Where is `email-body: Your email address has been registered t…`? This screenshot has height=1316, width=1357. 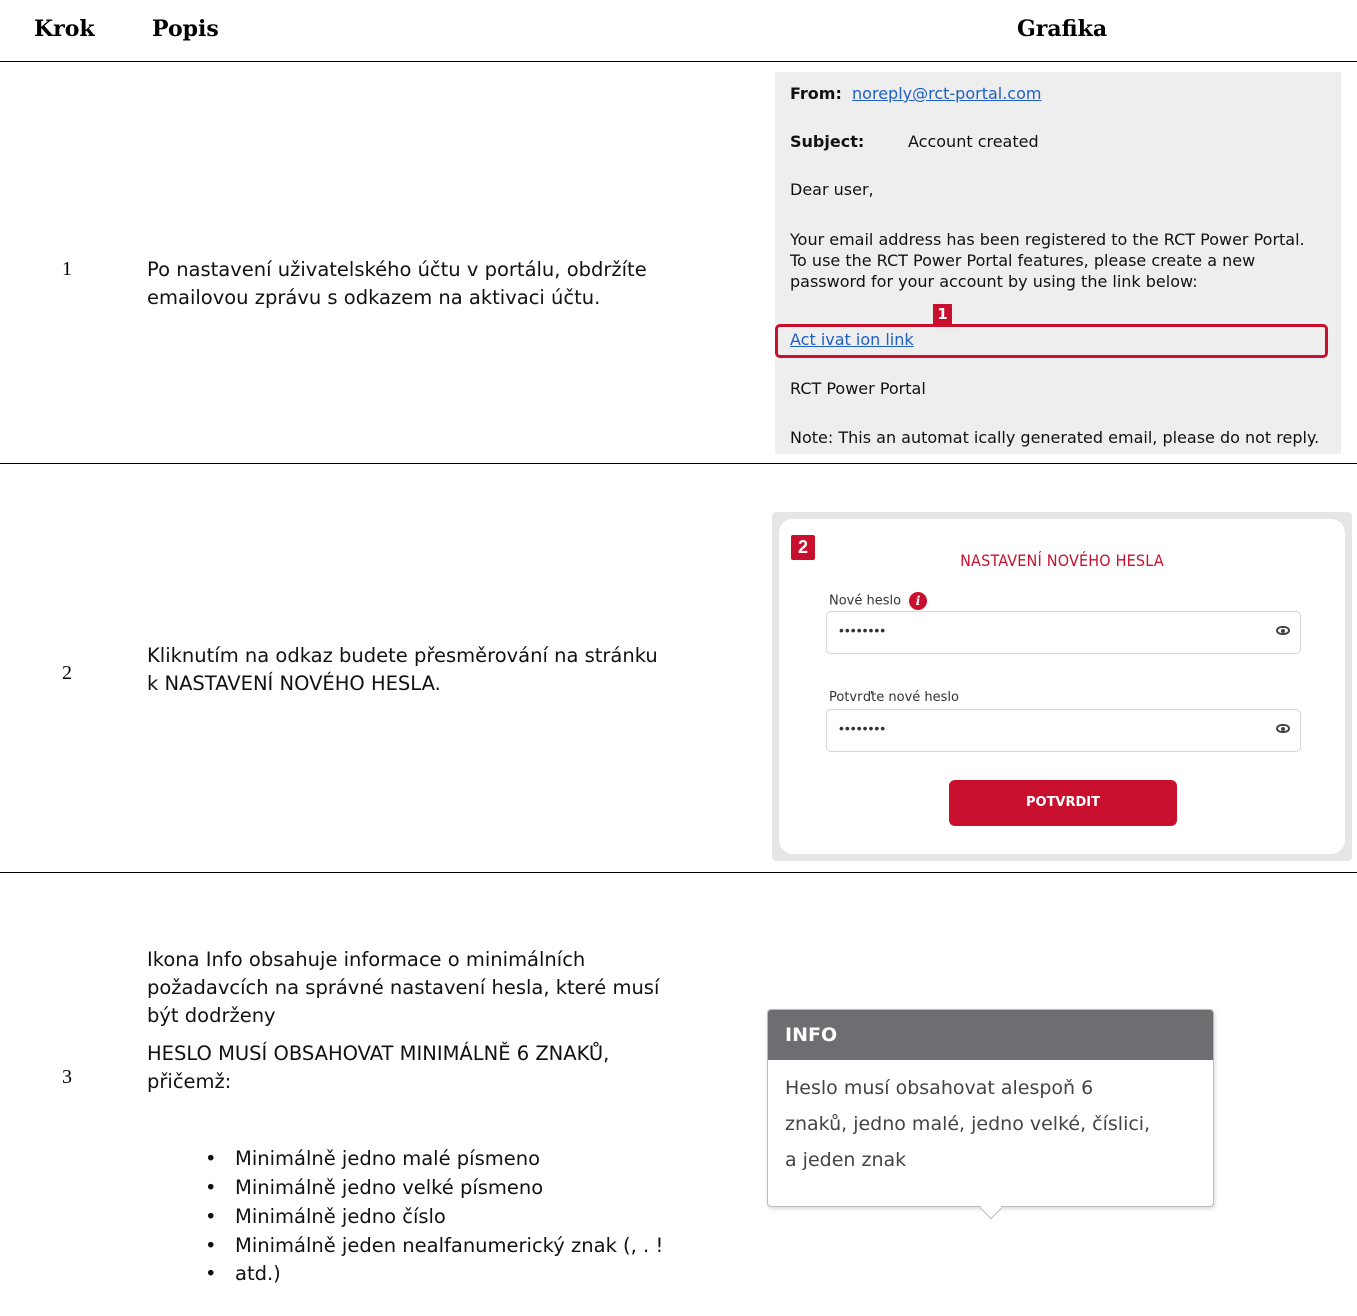 email-body: Your email address has been registered t… is located at coordinates (1047, 260).